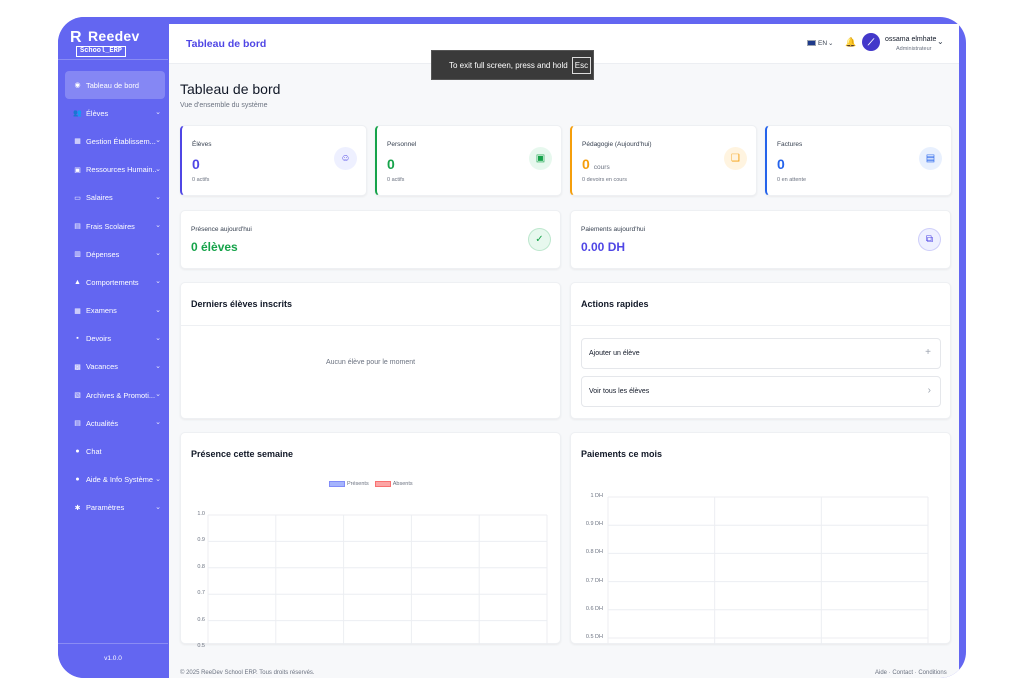  What do you see at coordinates (370, 362) in the screenshot?
I see `empty-state-message: Aucun élève pour le moment` at bounding box center [370, 362].